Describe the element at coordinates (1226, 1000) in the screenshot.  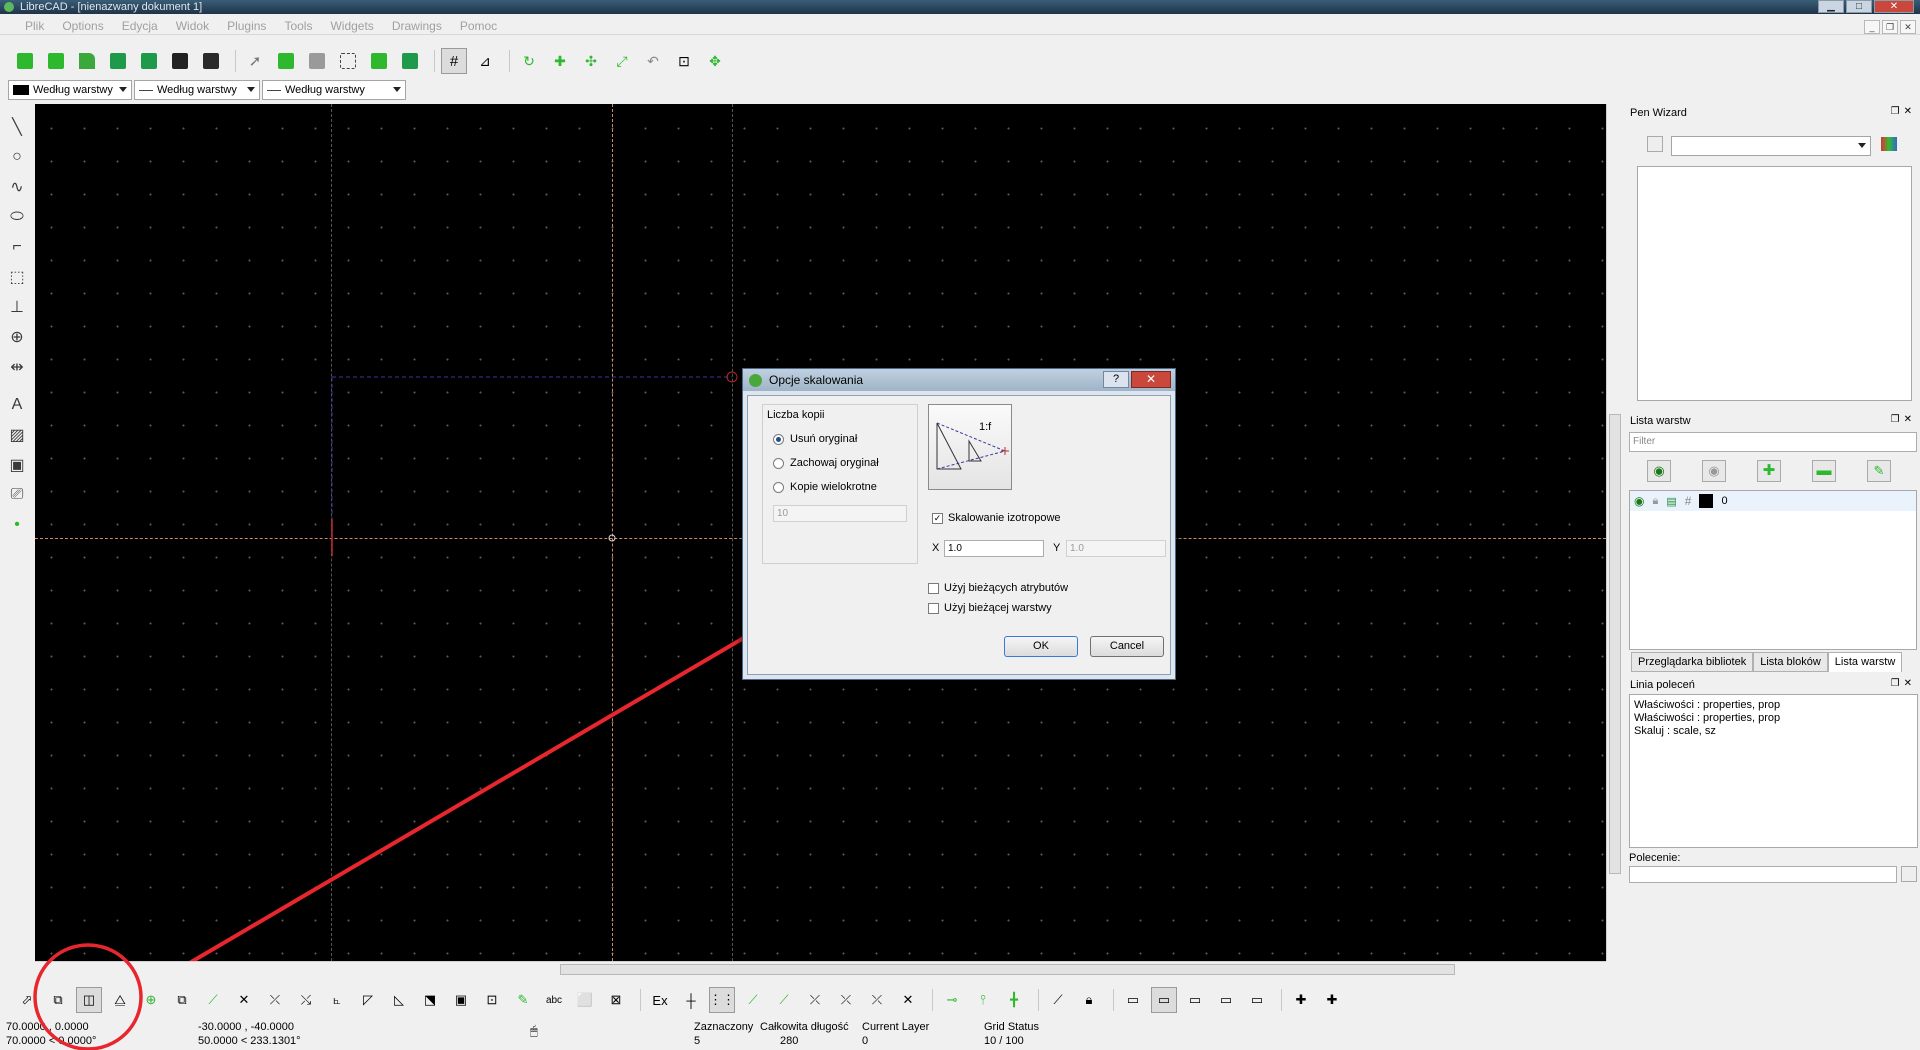
I see `view-monitor2-icon: ▭` at that location.